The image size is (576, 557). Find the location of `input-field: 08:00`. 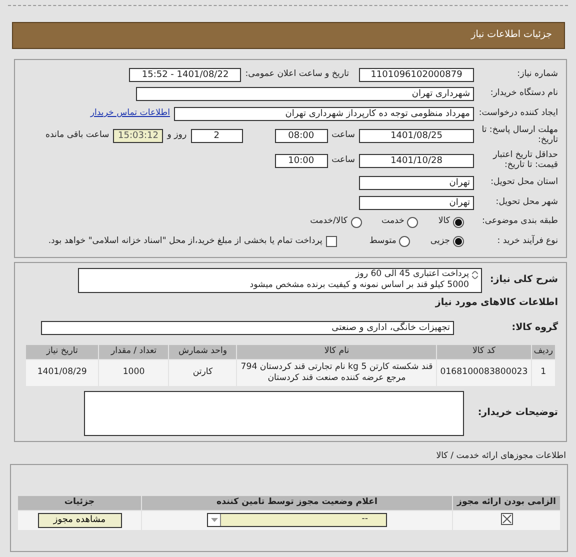

input-field: 08:00 is located at coordinates (301, 135).